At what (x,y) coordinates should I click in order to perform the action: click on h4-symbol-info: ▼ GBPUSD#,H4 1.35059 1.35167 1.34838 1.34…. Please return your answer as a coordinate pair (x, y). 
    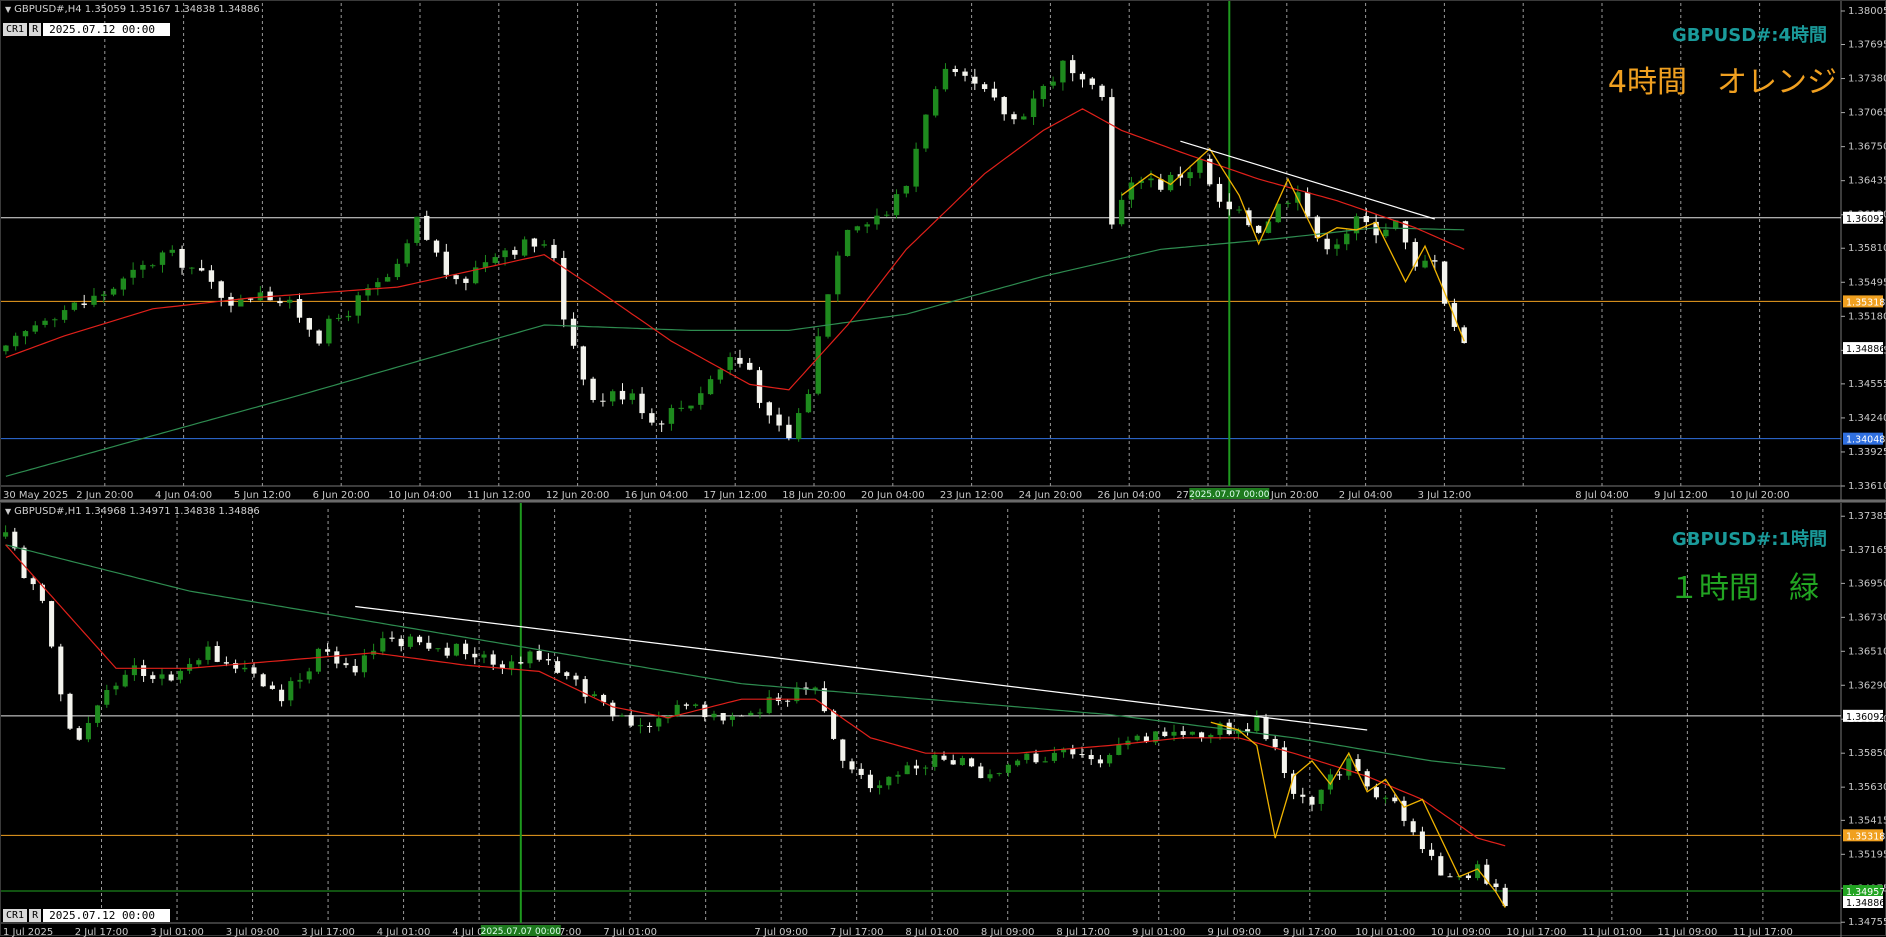
    Looking at the image, I should click on (132, 9).